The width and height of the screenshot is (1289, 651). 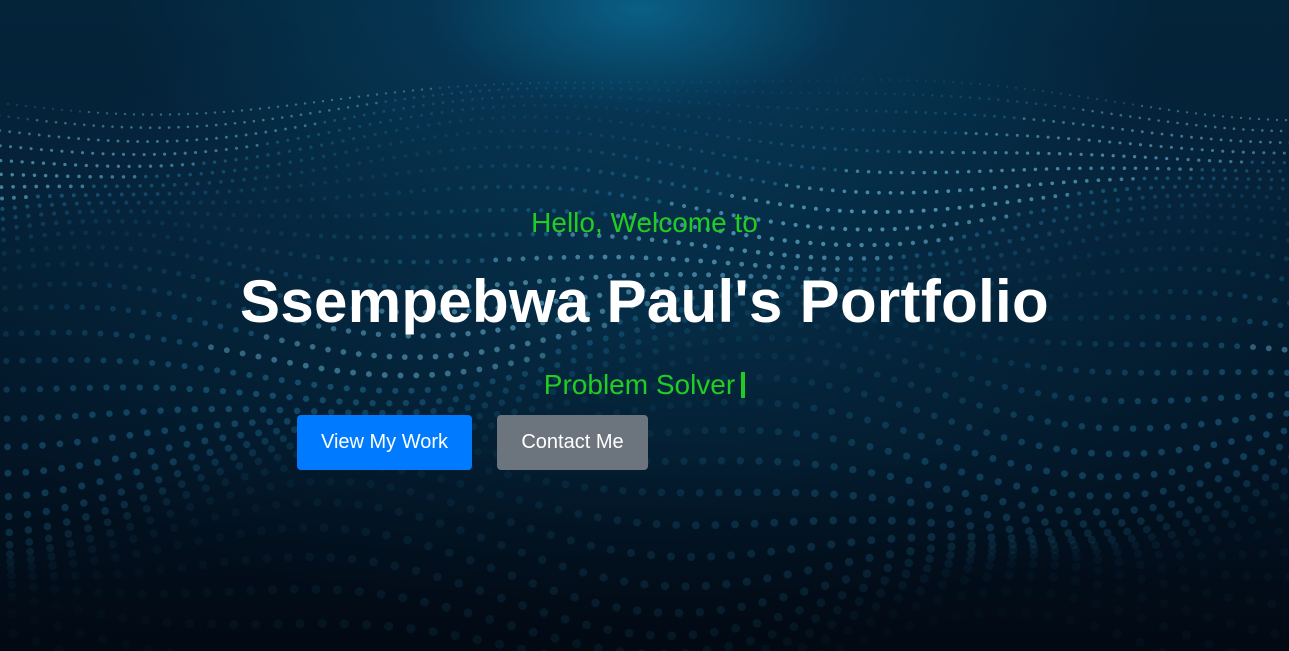 I want to click on typed-role-line: Problem Solver, so click(x=644, y=385).